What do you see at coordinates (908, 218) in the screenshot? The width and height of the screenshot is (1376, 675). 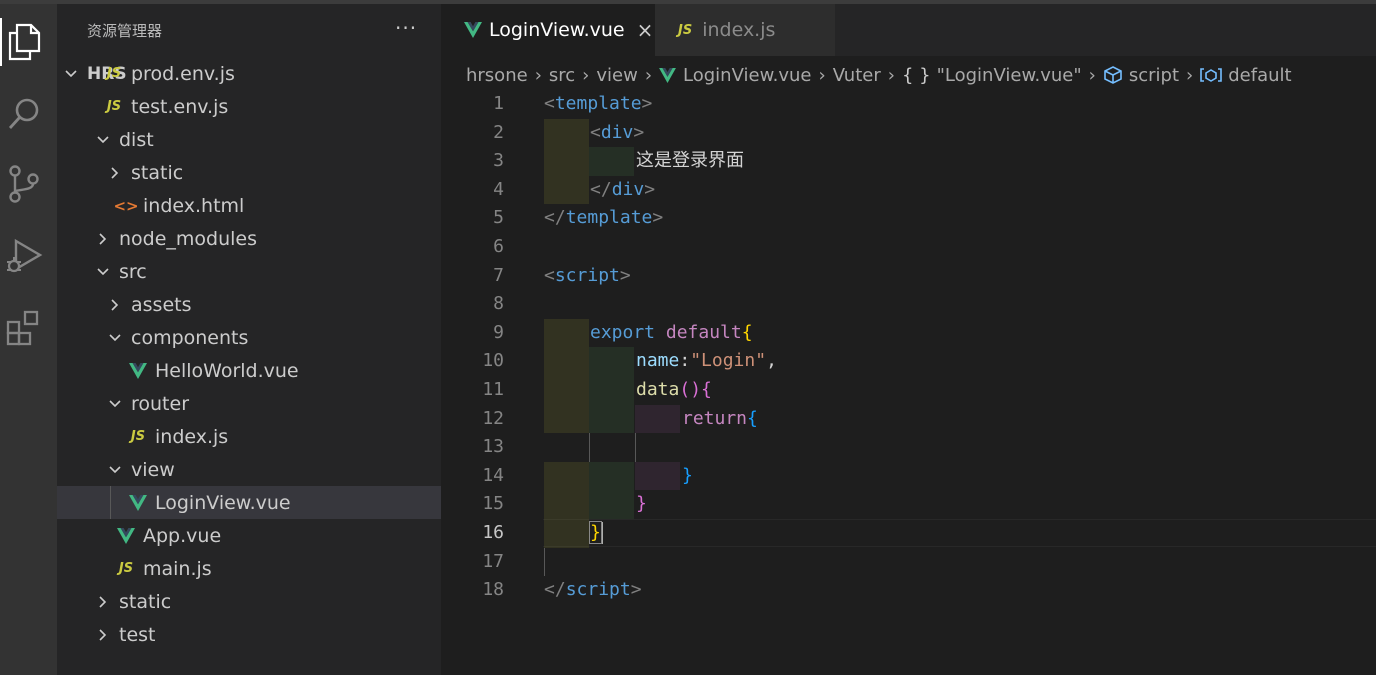 I see `code-line: 5 </template>` at bounding box center [908, 218].